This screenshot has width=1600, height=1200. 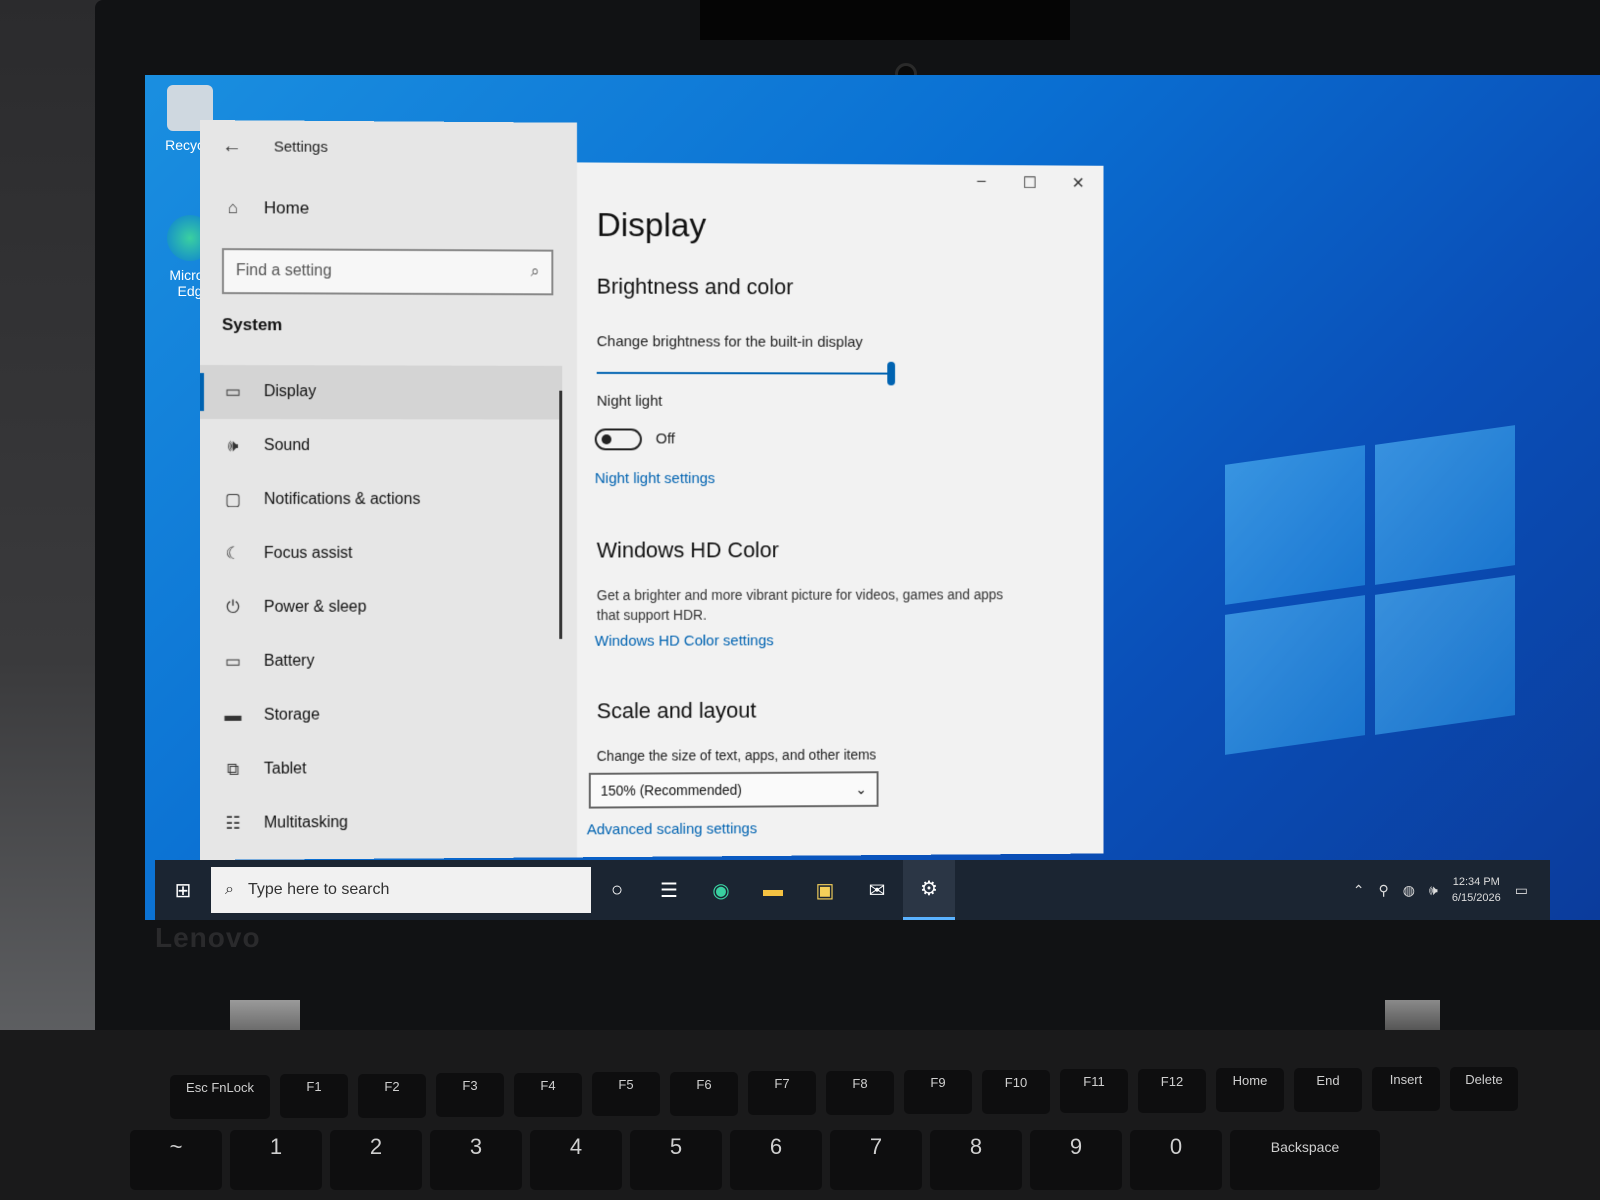 I want to click on window-controls: – ☐ ✕, so click(x=1030, y=183).